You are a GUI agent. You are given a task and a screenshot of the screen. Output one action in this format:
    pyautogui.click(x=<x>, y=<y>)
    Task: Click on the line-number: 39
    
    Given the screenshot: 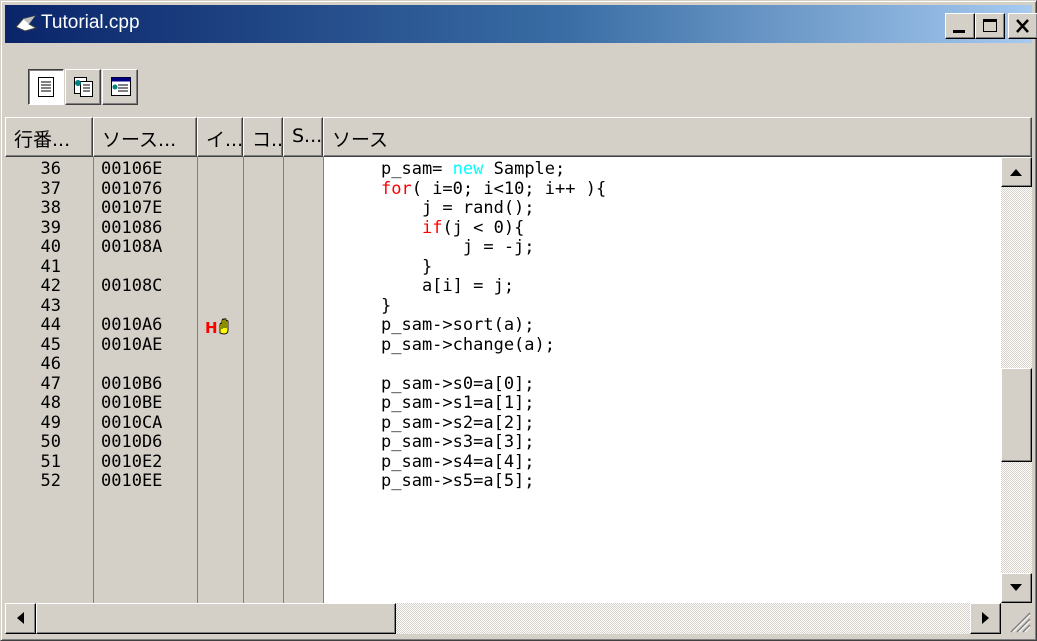 What is the action you would take?
    pyautogui.click(x=50, y=227)
    